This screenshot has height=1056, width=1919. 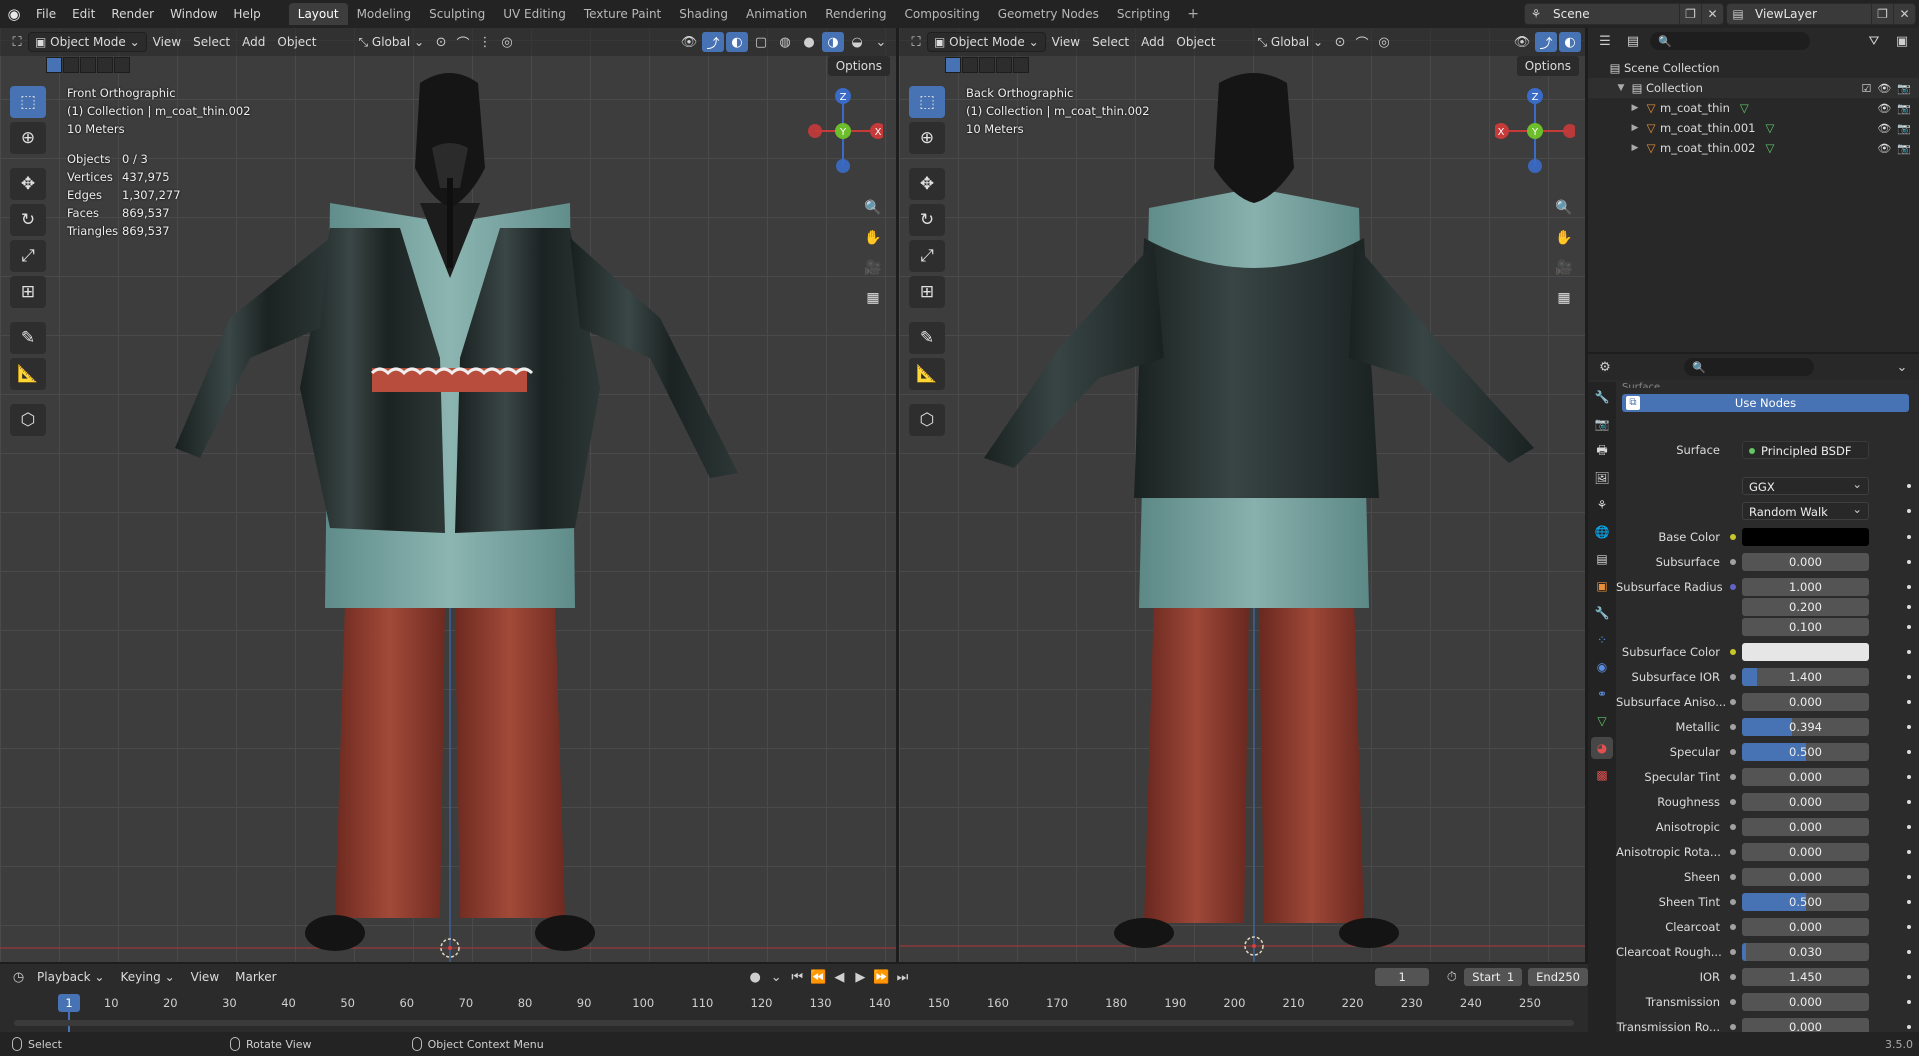 What do you see at coordinates (881, 977) in the screenshot?
I see `next-keyframe-icon: ⏩` at bounding box center [881, 977].